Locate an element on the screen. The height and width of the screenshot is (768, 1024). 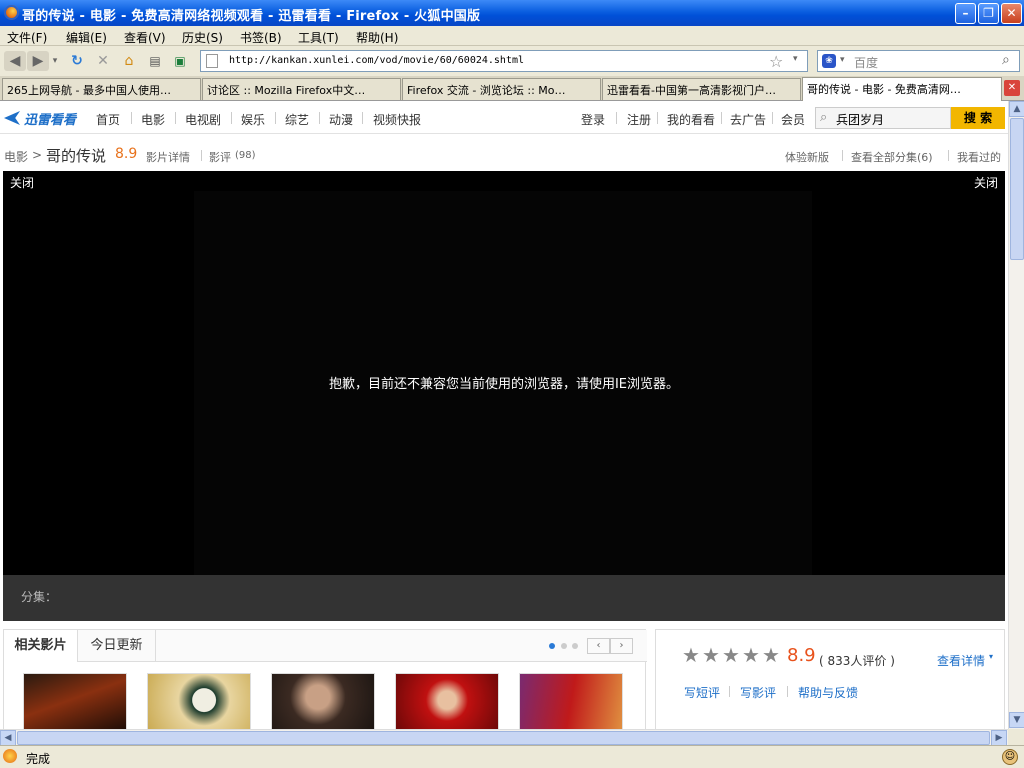
minimize-button: – is located at coordinates (965, 13).